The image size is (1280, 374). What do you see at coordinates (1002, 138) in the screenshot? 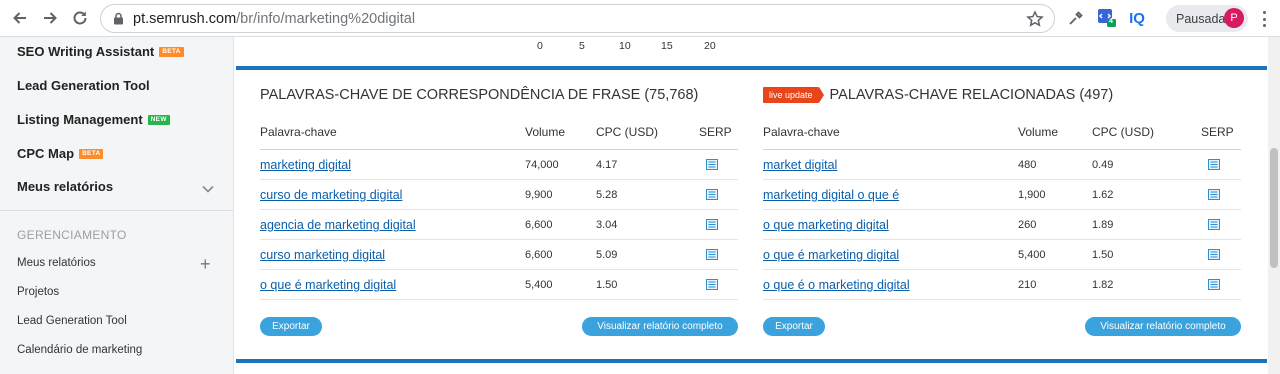
I see `table-header: Palavra-chave Volume CPC (USD) SERP` at bounding box center [1002, 138].